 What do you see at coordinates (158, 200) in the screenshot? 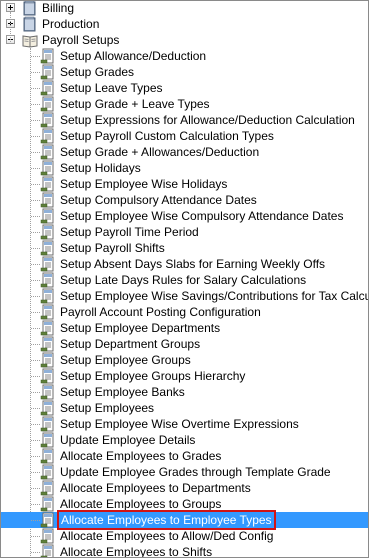
I see `tree-item-label: Setup Compulsory Attendance Dates` at bounding box center [158, 200].